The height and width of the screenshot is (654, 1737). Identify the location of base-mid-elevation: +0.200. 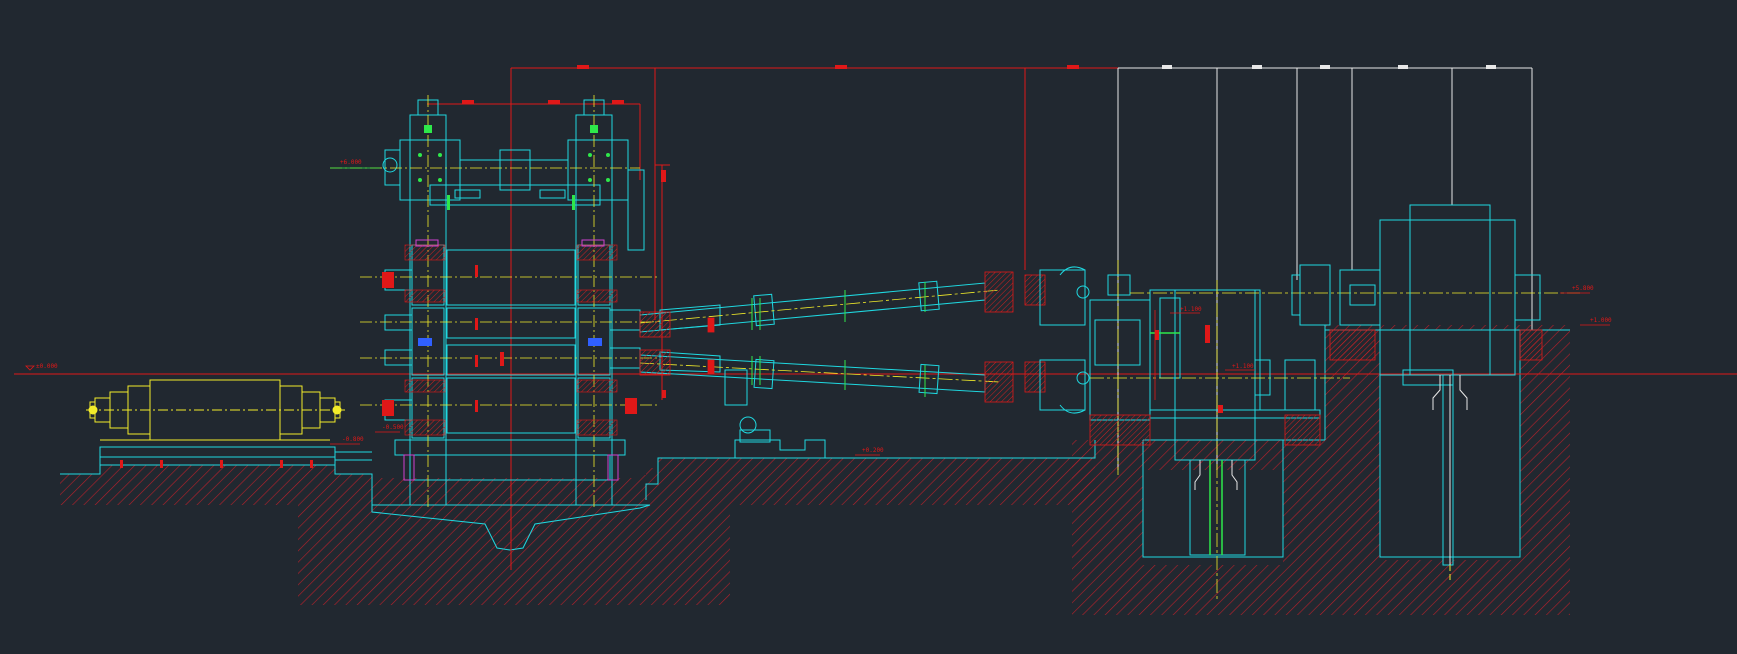
(869, 451).